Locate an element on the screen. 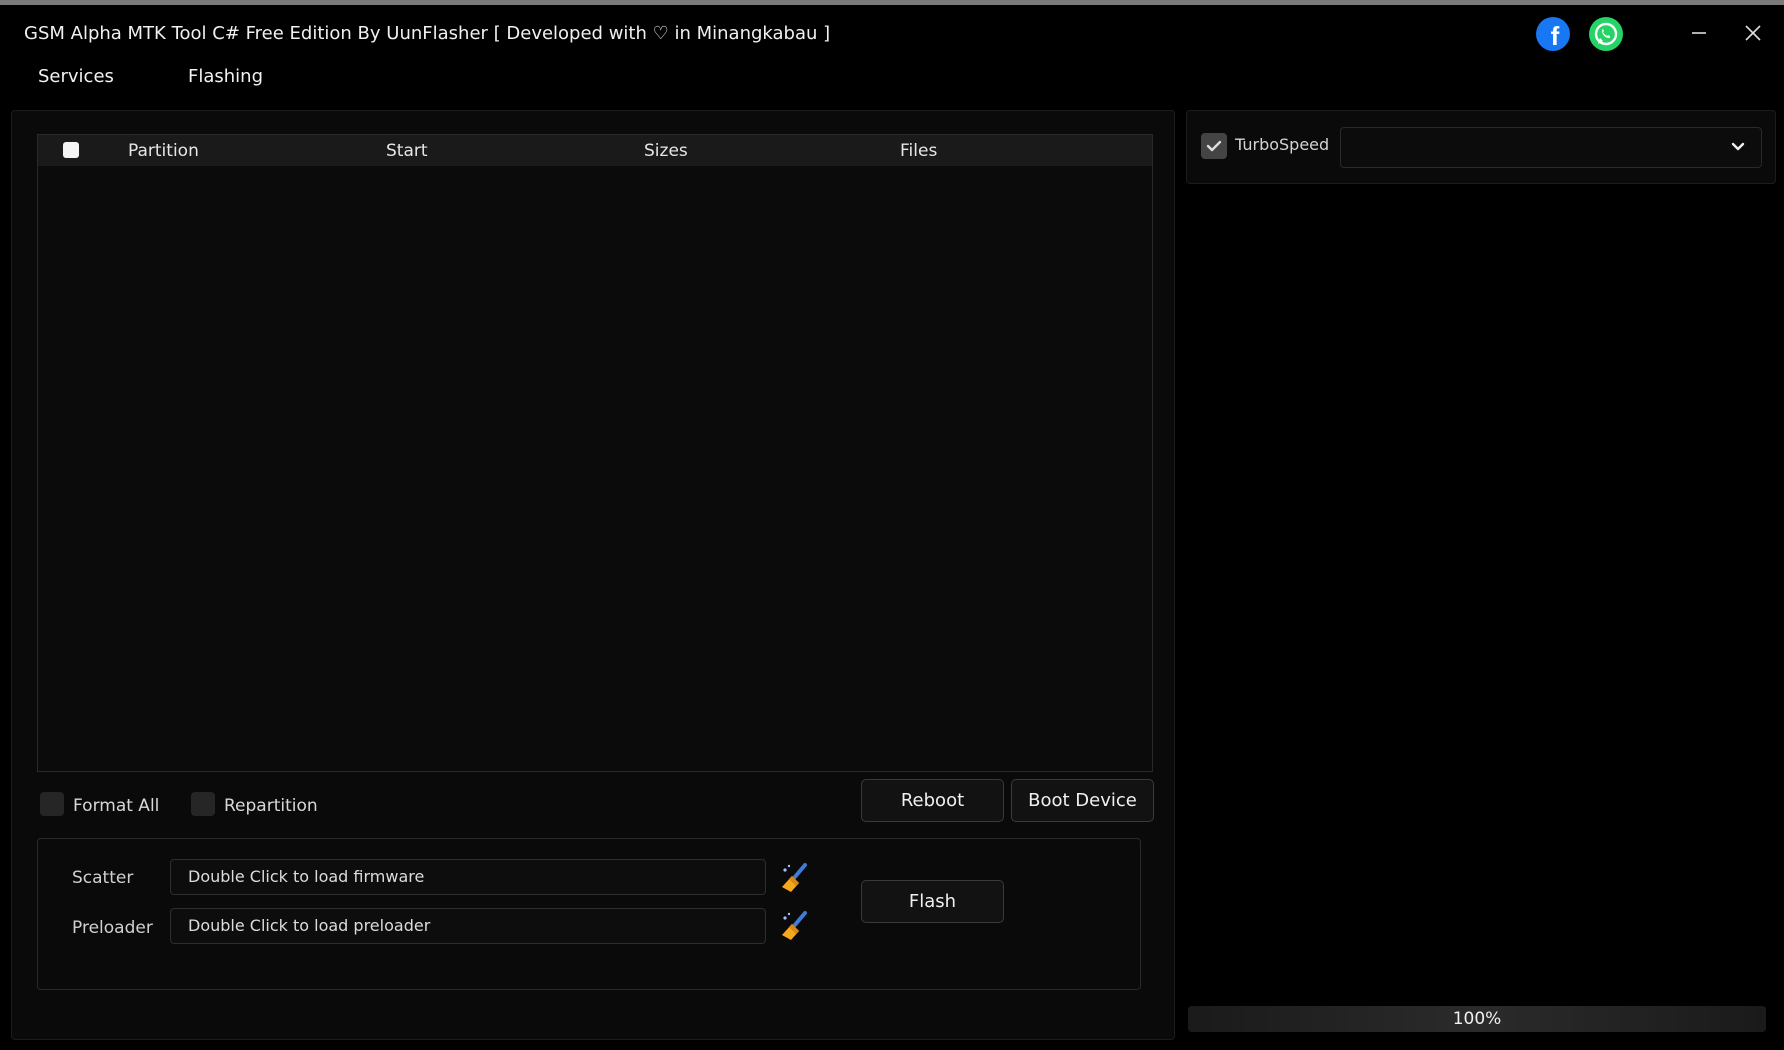 The image size is (1784, 1050). menu-flashing: Flashing is located at coordinates (225, 76).